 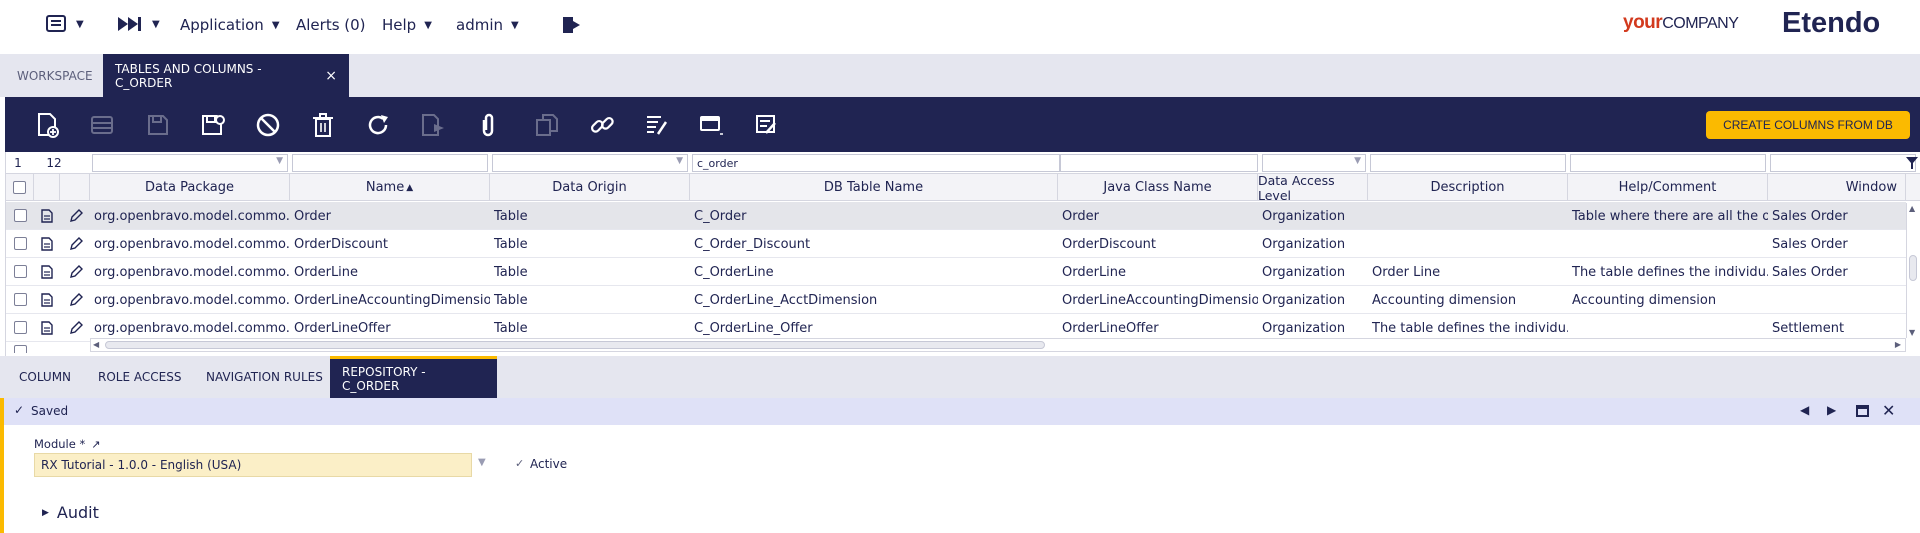 What do you see at coordinates (590, 163) in the screenshot?
I see `filter-data-origin: ▼` at bounding box center [590, 163].